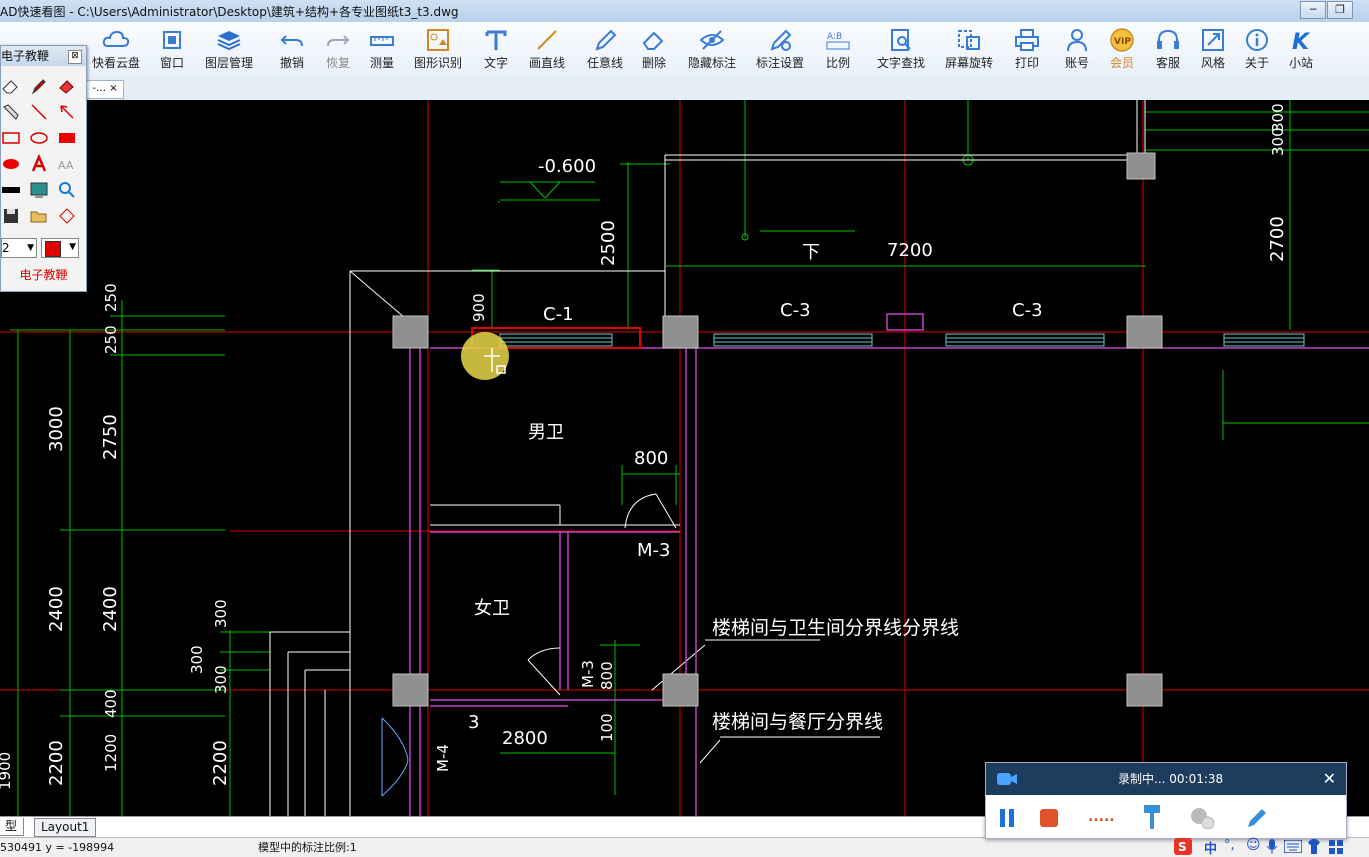 The height and width of the screenshot is (857, 1369). What do you see at coordinates (1278, 141) in the screenshot?
I see `dim-300: 300` at bounding box center [1278, 141].